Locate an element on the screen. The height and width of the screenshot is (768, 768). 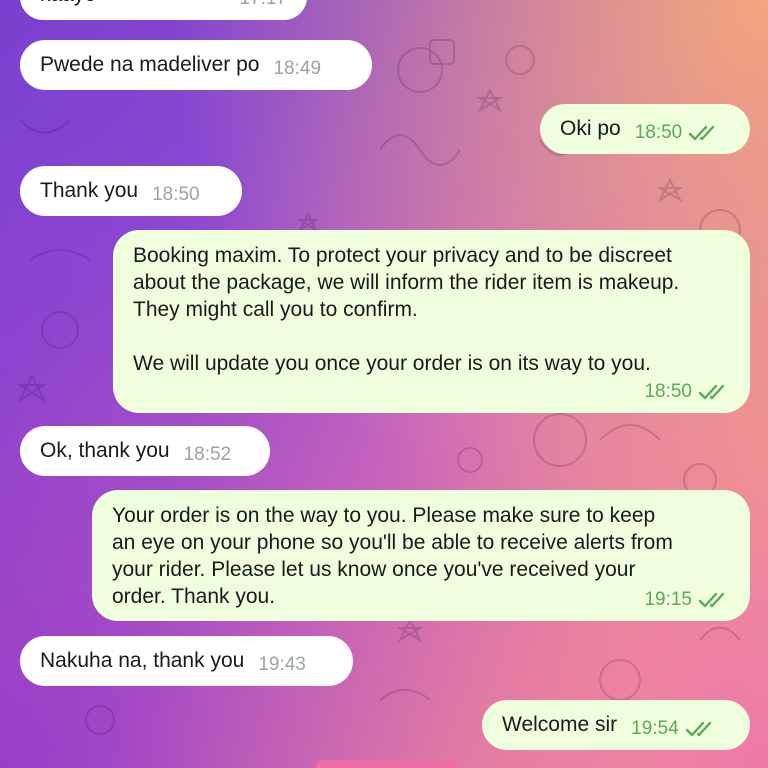
message-meta: 19:15 is located at coordinates (687, 599).